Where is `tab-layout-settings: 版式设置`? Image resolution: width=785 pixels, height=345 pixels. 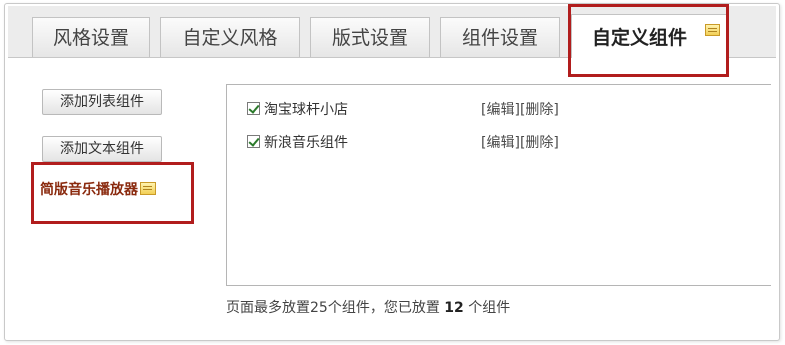 tab-layout-settings: 版式设置 is located at coordinates (370, 37).